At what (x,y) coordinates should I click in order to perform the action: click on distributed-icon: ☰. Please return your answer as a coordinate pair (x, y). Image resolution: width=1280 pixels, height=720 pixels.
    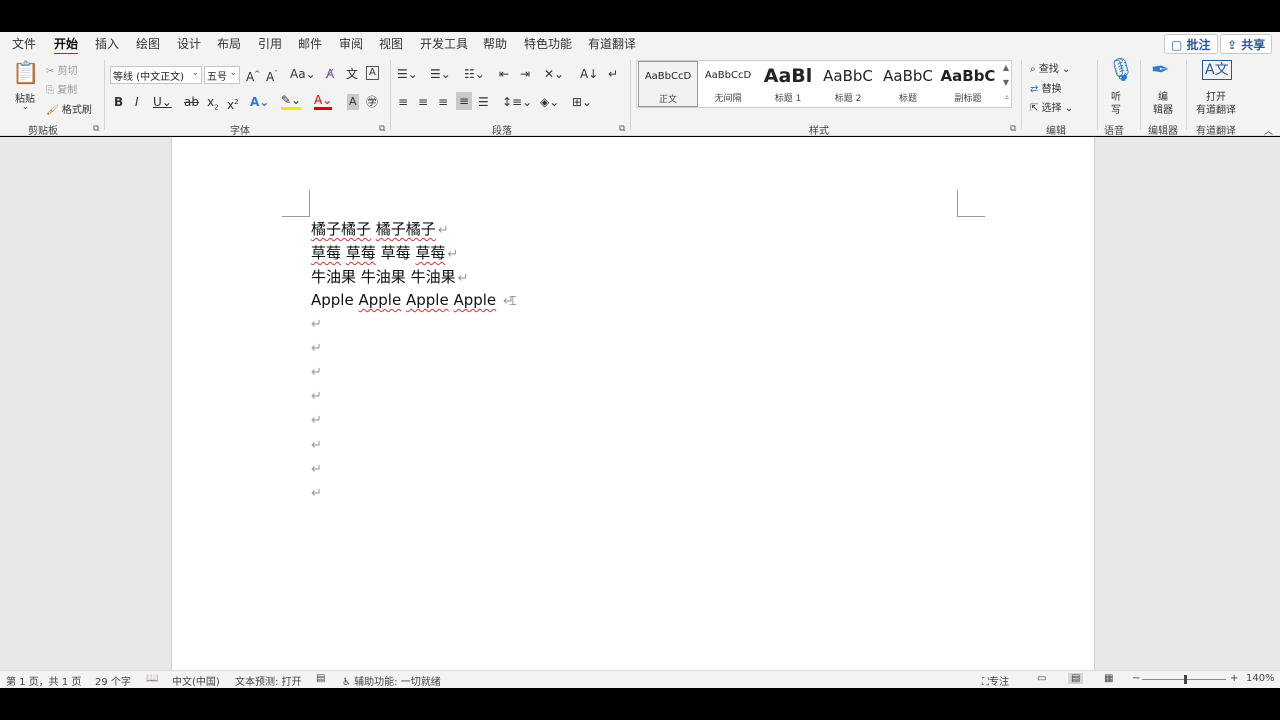
    Looking at the image, I should click on (483, 102).